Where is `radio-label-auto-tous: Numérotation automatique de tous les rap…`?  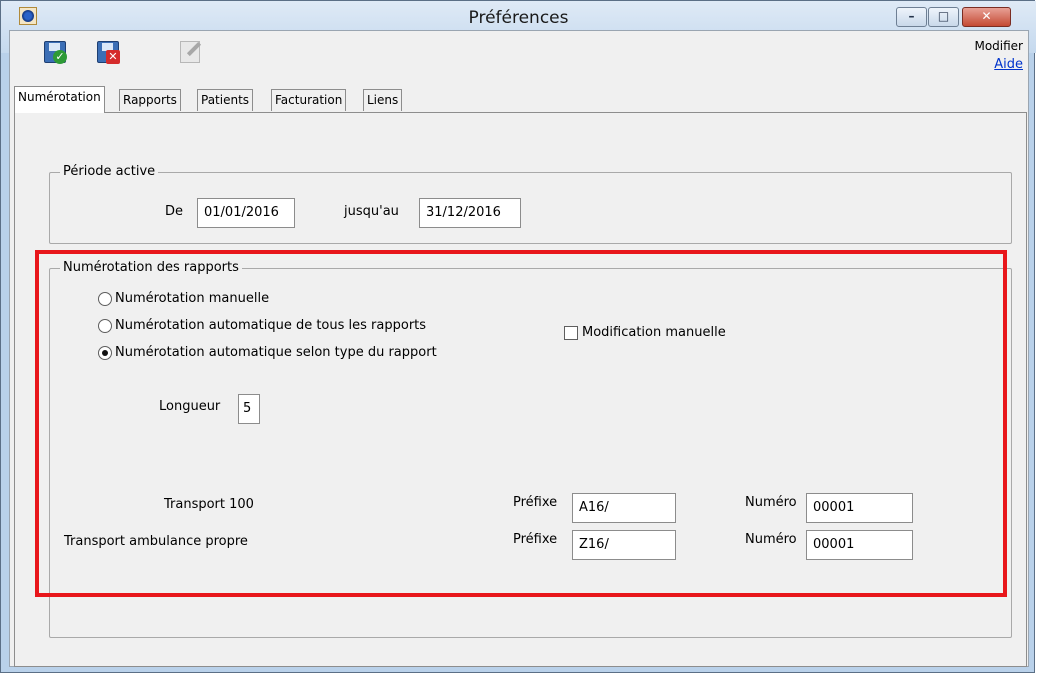
radio-label-auto-tous: Numérotation automatique de tous les rap… is located at coordinates (271, 325).